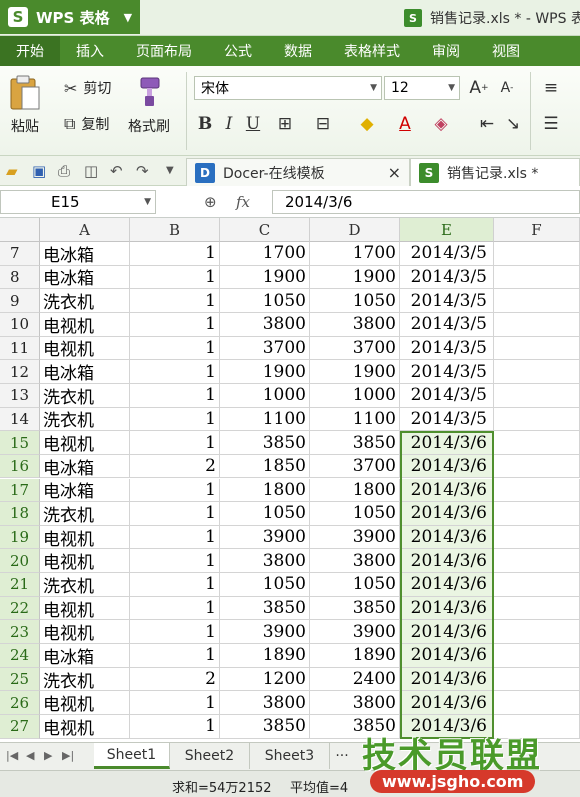  Describe the element at coordinates (68, 755) in the screenshot. I see `last-sheet-icon: ▶|` at that location.